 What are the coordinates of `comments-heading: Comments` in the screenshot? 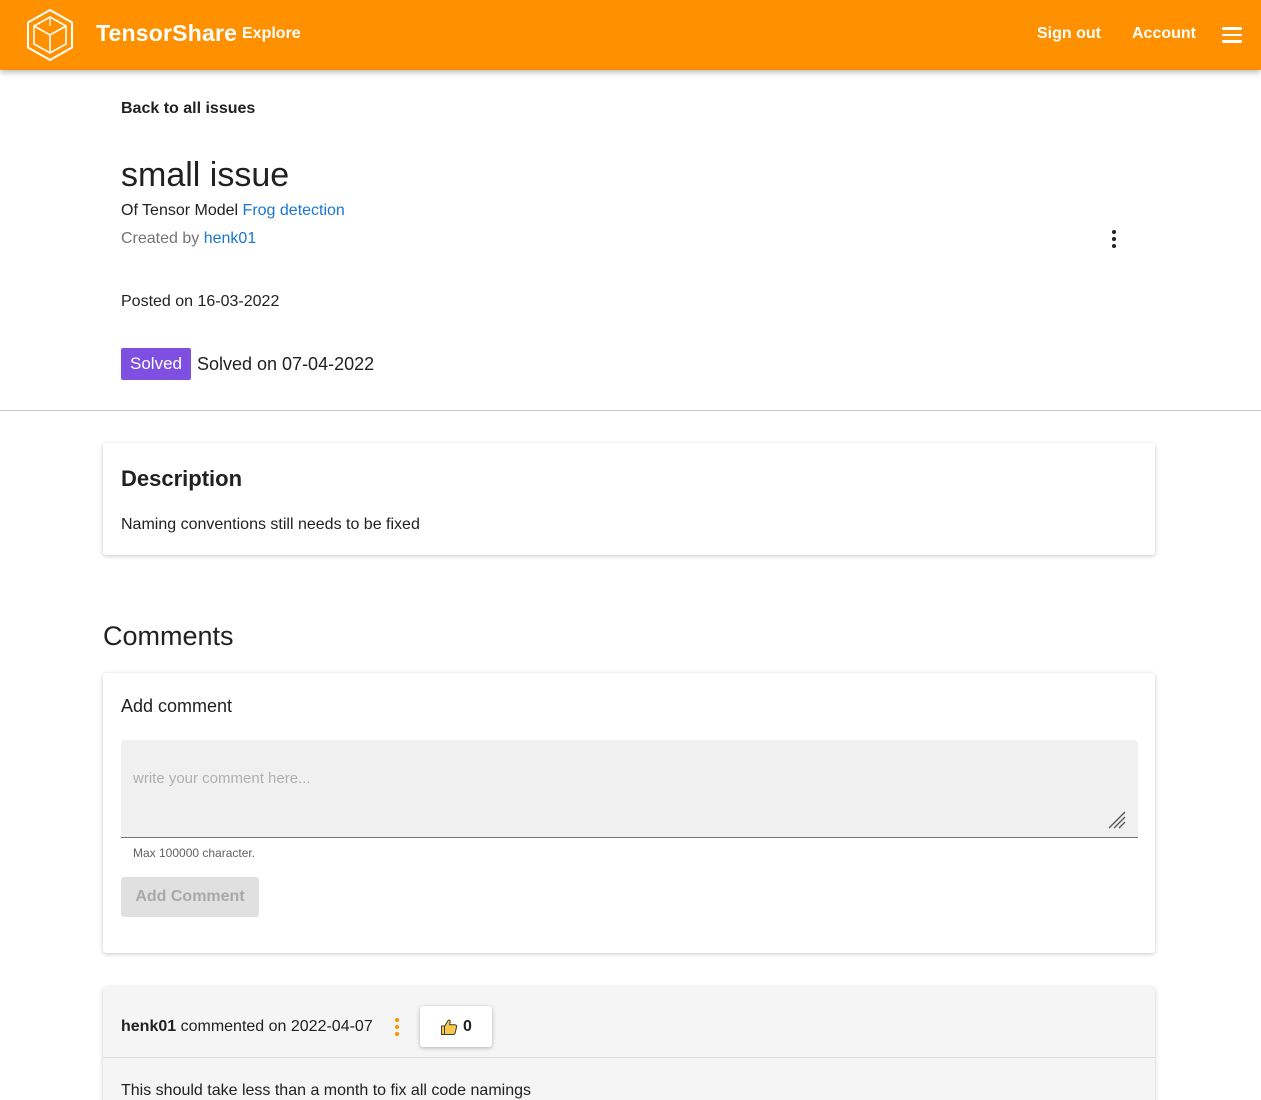 It's located at (168, 636).